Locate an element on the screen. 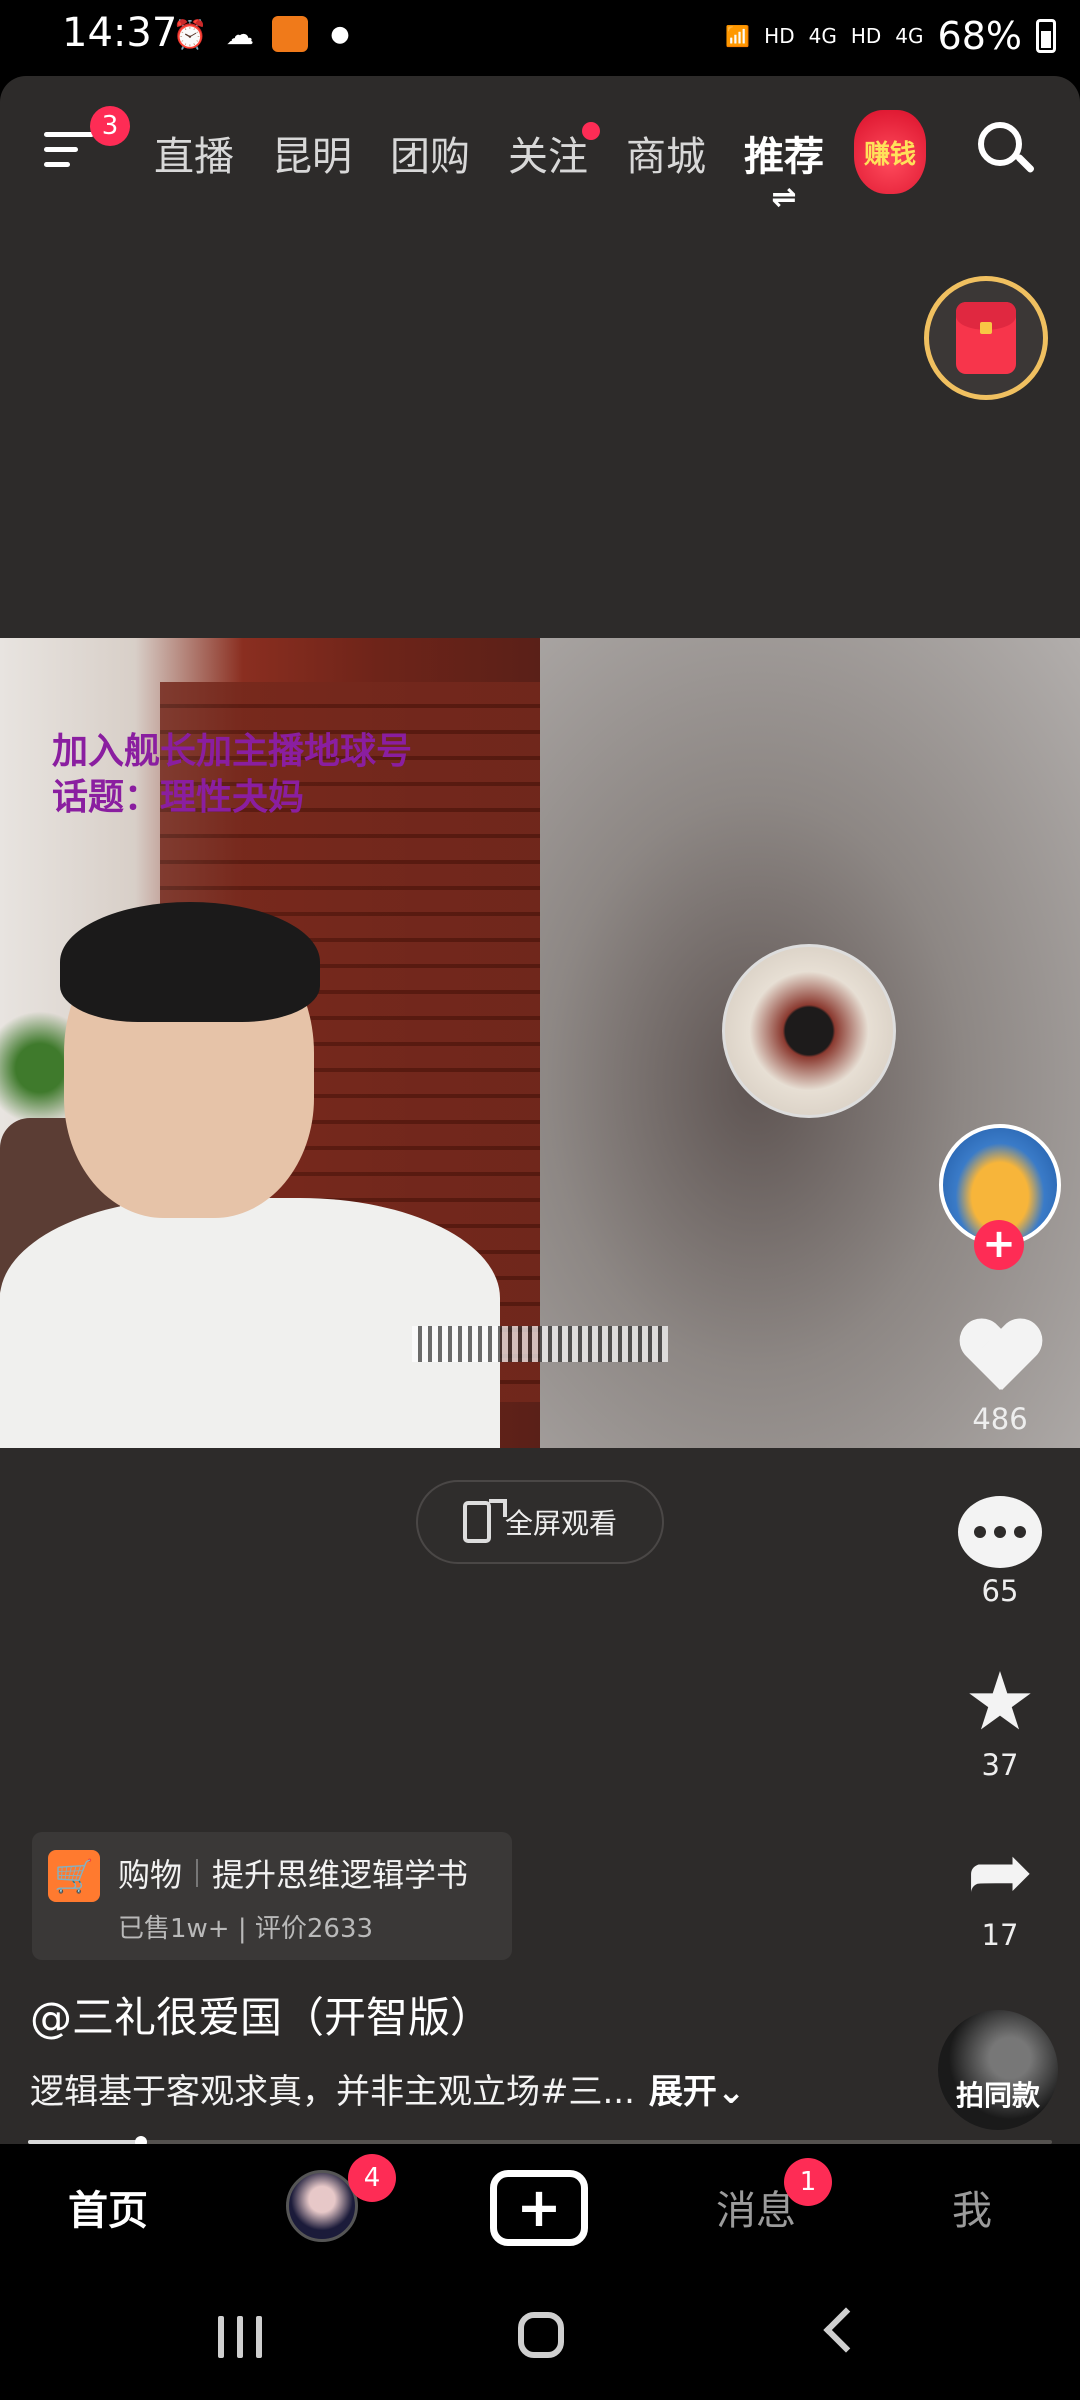  share-count: 17 is located at coordinates (1000, 1935).